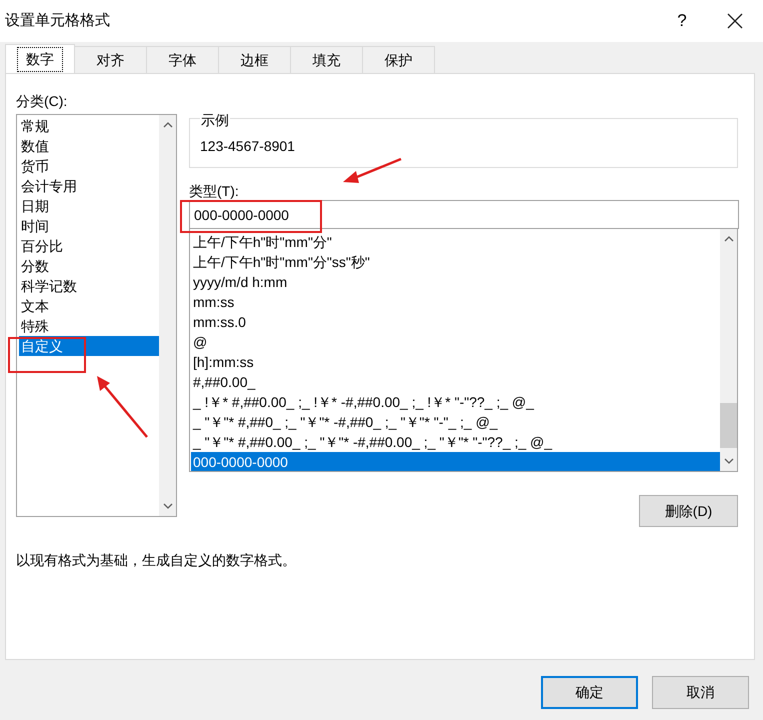 Image resolution: width=763 pixels, height=720 pixels. Describe the element at coordinates (455, 302) in the screenshot. I see `format-item: mm:ss` at that location.